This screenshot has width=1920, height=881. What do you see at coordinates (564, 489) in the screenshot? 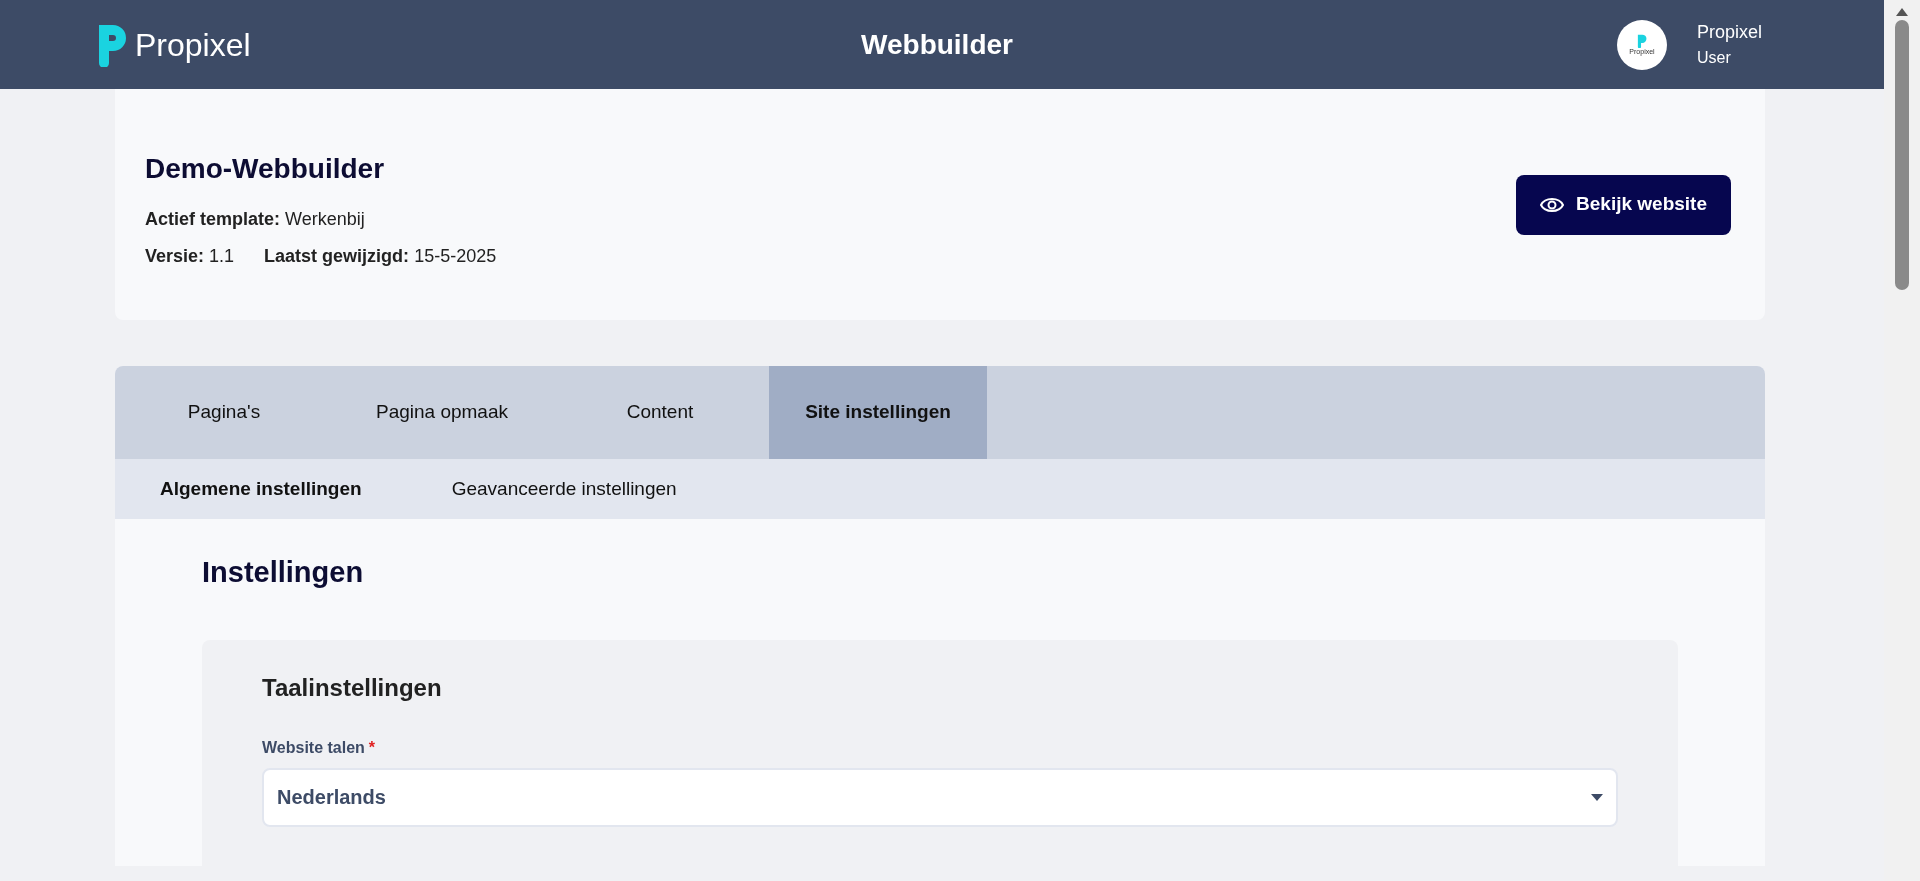
I see `subtab: Geavanceerde instellingen` at bounding box center [564, 489].